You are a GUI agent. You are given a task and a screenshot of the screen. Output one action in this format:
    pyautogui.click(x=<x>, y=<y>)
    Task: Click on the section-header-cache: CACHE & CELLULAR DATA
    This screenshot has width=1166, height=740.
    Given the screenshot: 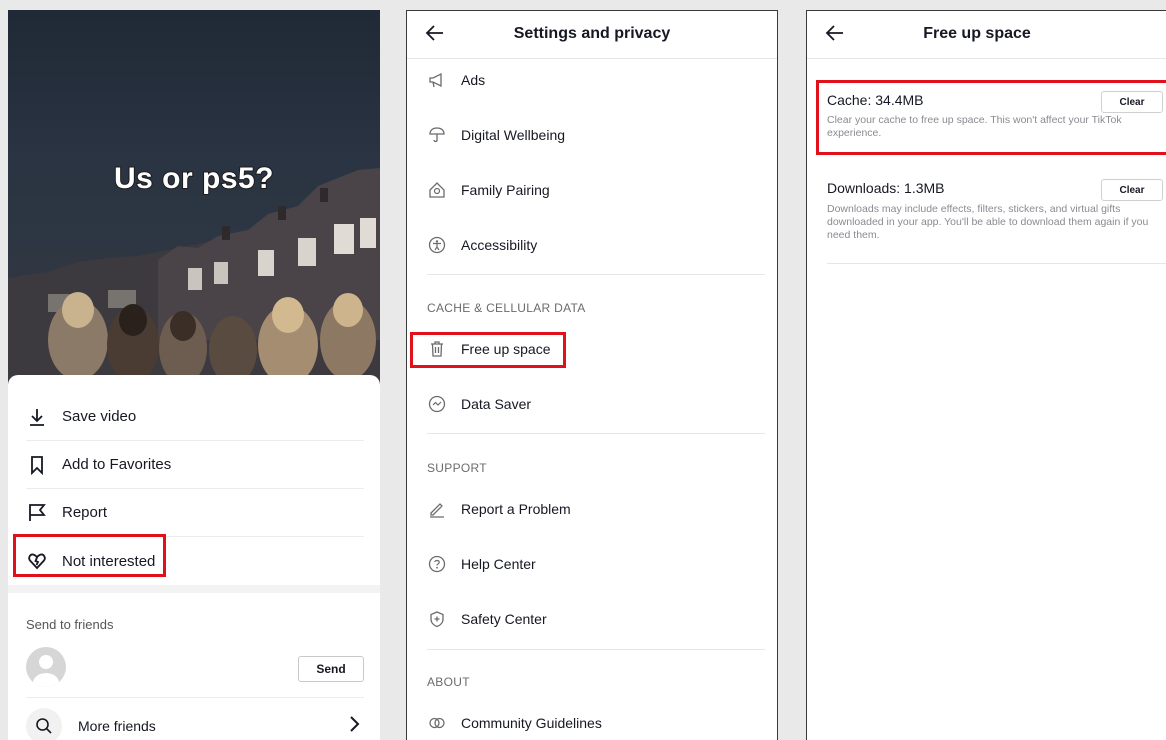 What is the action you would take?
    pyautogui.click(x=506, y=308)
    